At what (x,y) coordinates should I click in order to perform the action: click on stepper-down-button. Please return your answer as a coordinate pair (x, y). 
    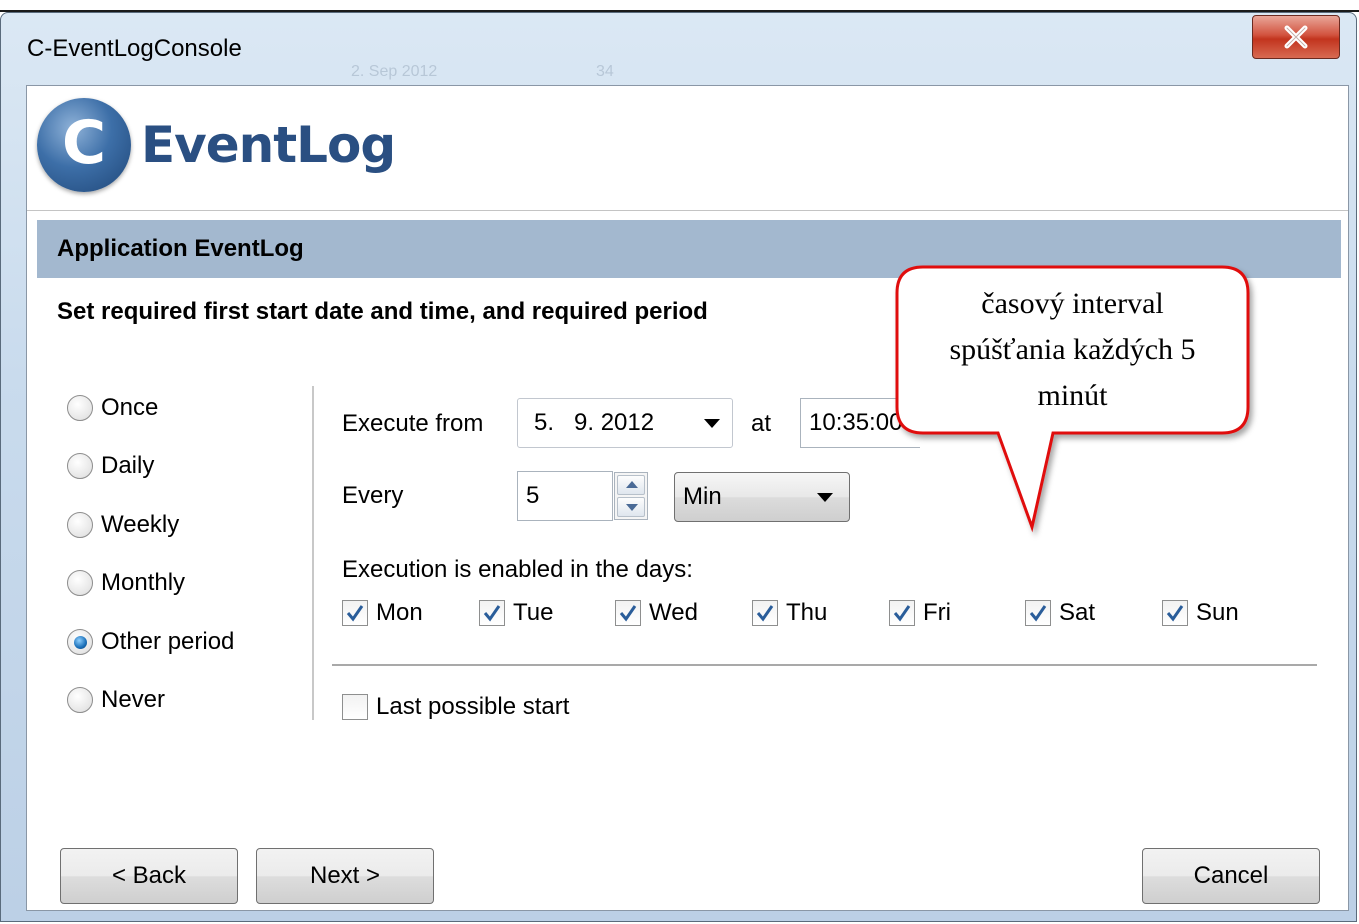
    Looking at the image, I should click on (631, 507).